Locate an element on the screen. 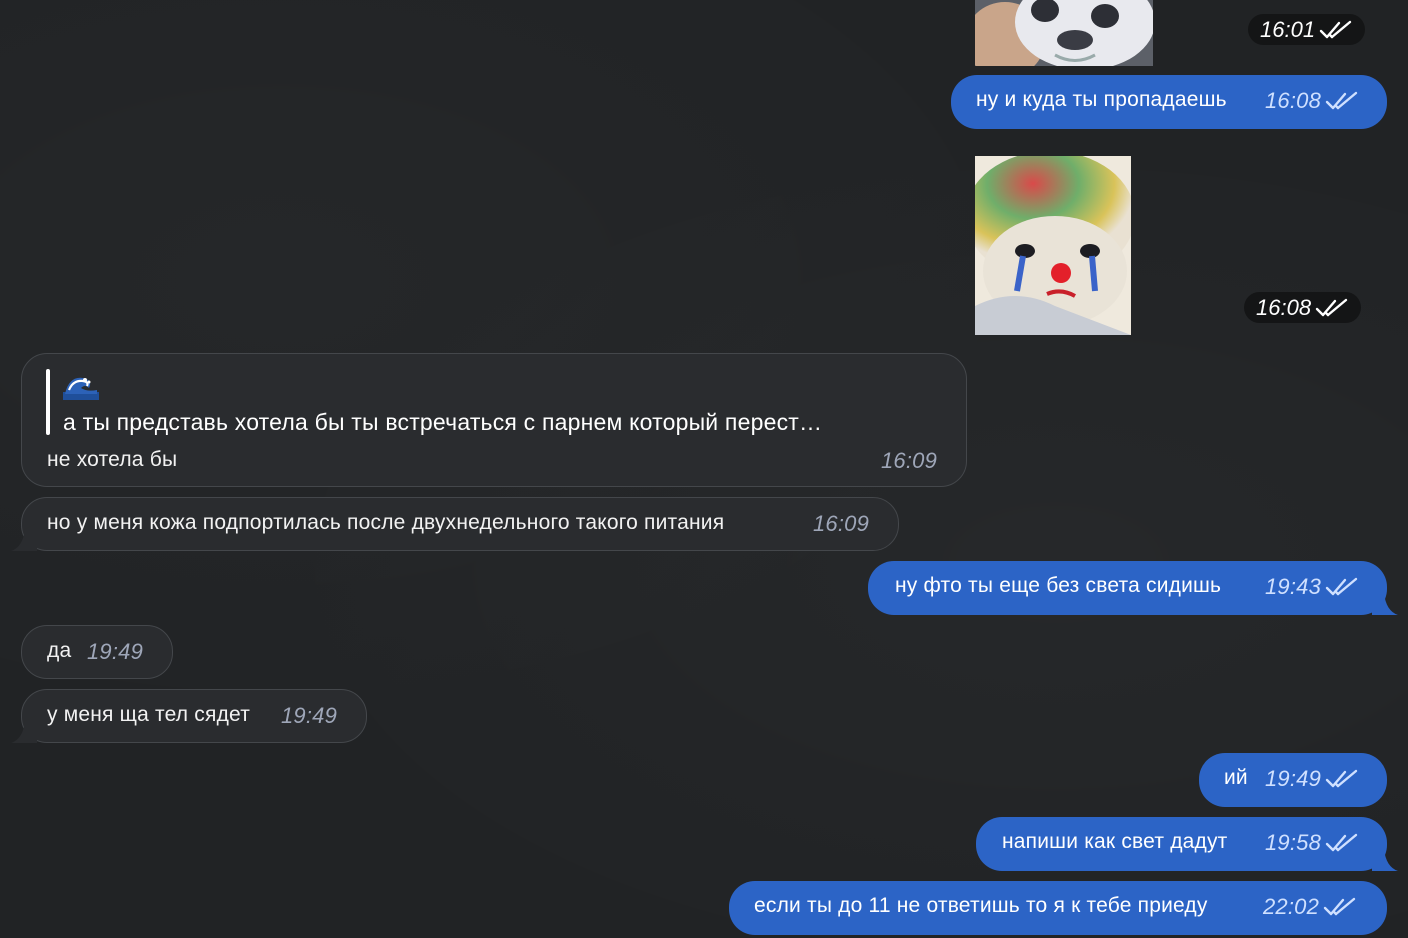 The image size is (1408, 938). message-meta: 19:43 is located at coordinates (1312, 587).